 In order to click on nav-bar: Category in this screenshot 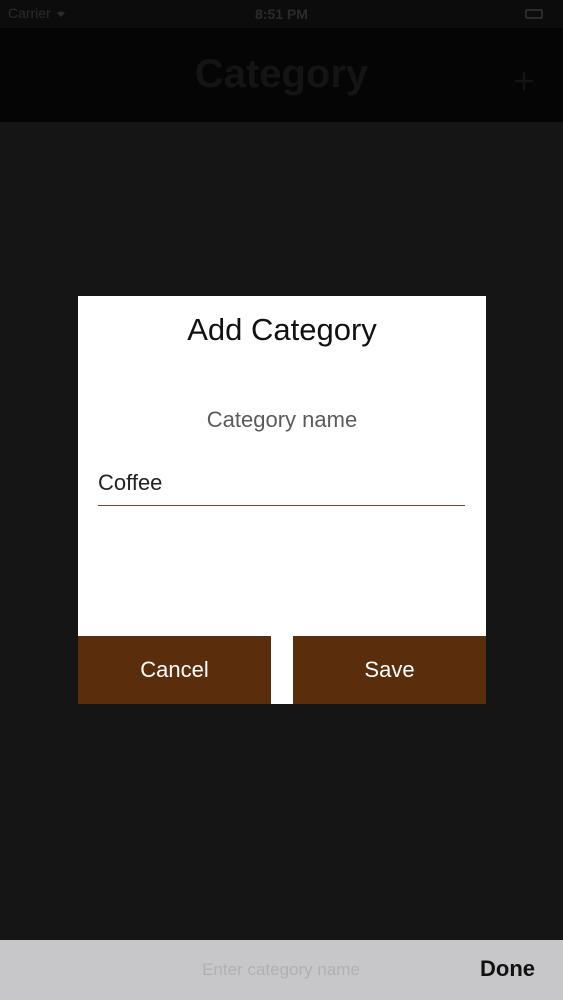, I will do `click(281, 75)`.